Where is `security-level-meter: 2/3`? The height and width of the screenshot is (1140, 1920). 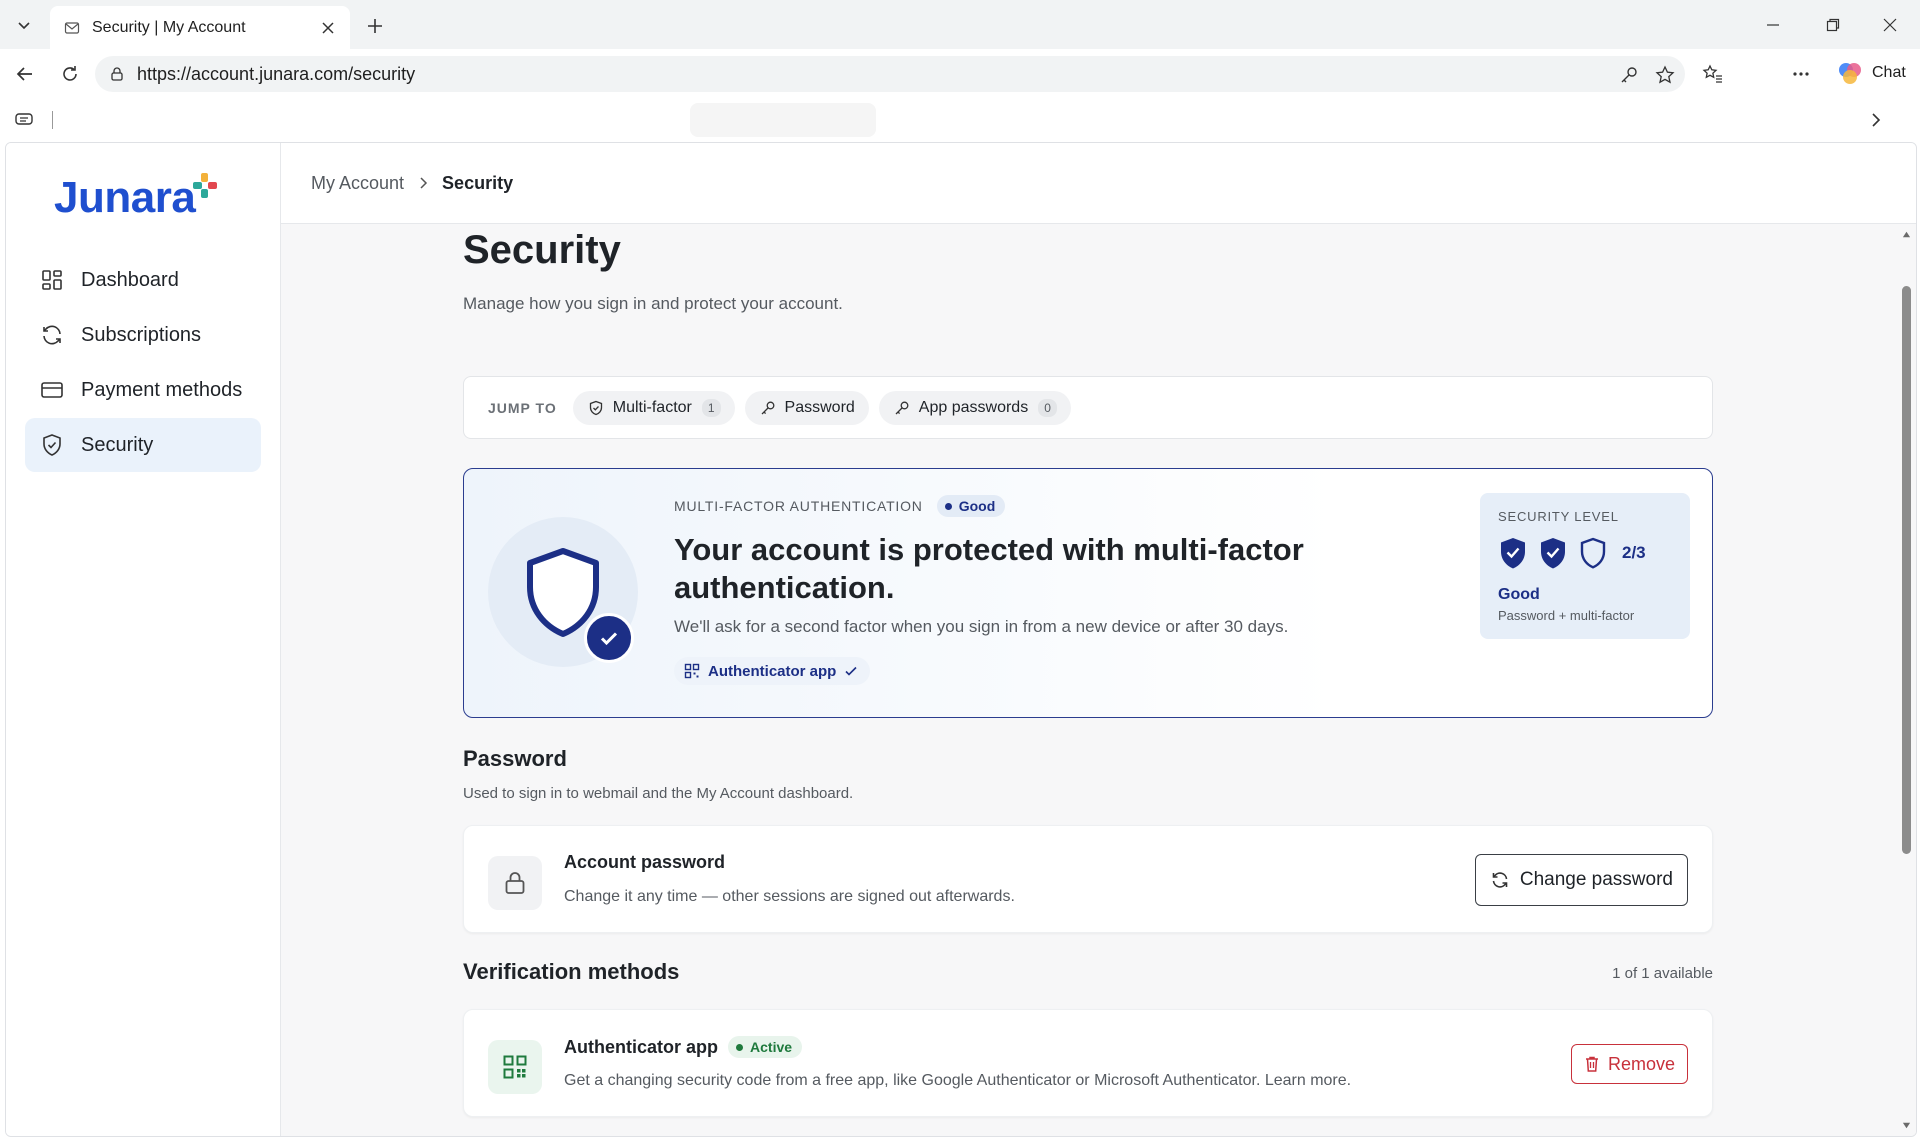 security-level-meter: 2/3 is located at coordinates (1585, 553).